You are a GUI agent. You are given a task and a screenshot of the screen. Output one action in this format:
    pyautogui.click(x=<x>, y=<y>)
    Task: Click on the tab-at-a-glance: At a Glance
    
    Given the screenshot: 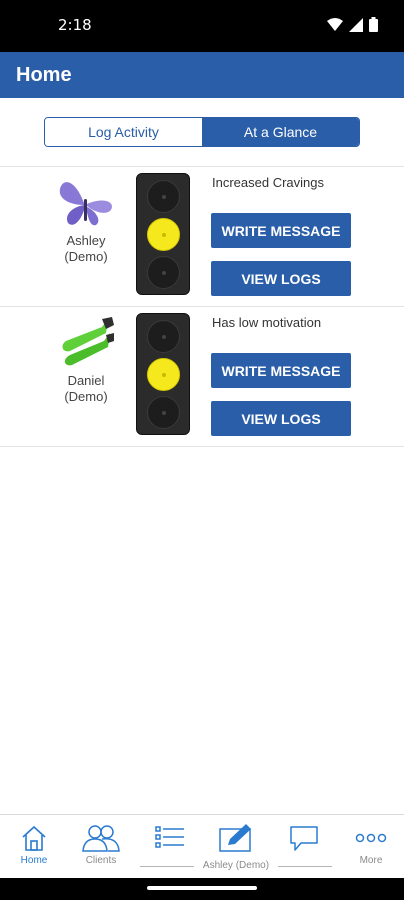 What is the action you would take?
    pyautogui.click(x=280, y=132)
    